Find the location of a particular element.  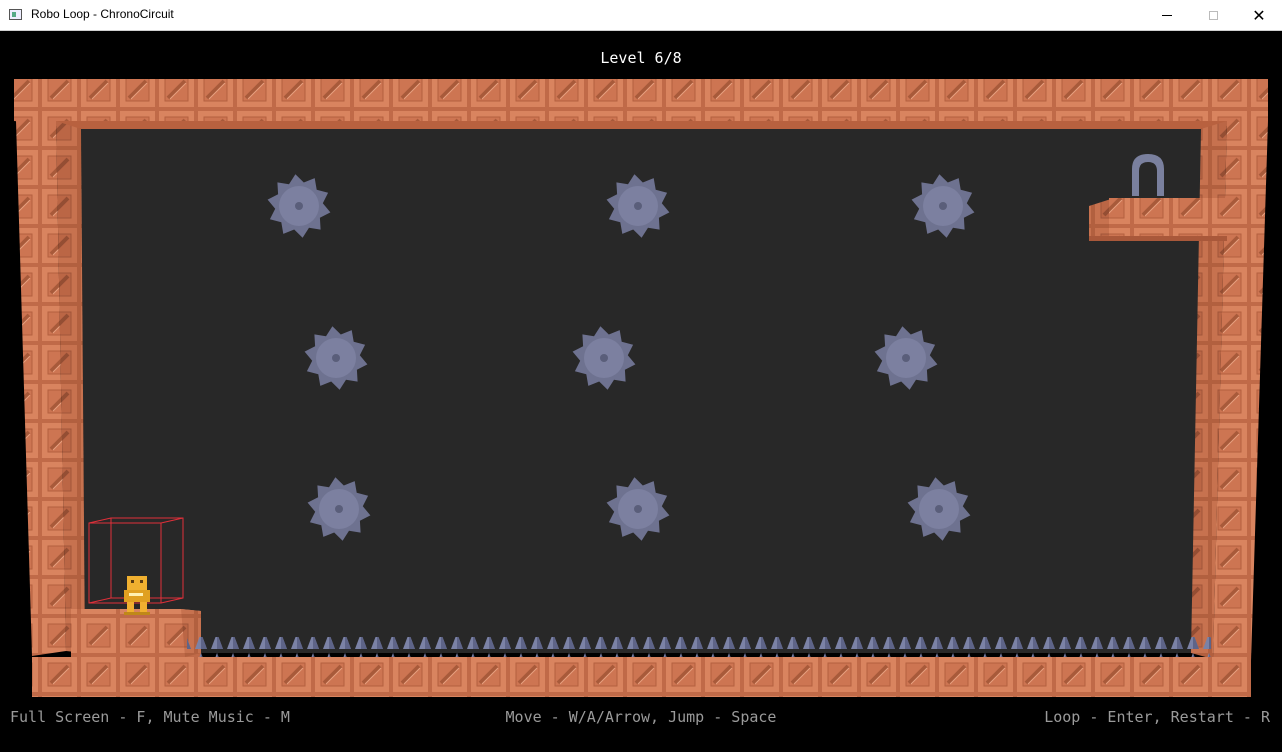

maximize-button is located at coordinates (1213, 15).